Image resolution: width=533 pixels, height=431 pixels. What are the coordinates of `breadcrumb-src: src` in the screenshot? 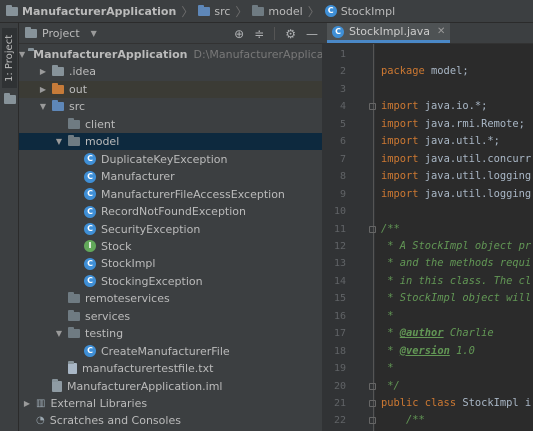 It's located at (214, 11).